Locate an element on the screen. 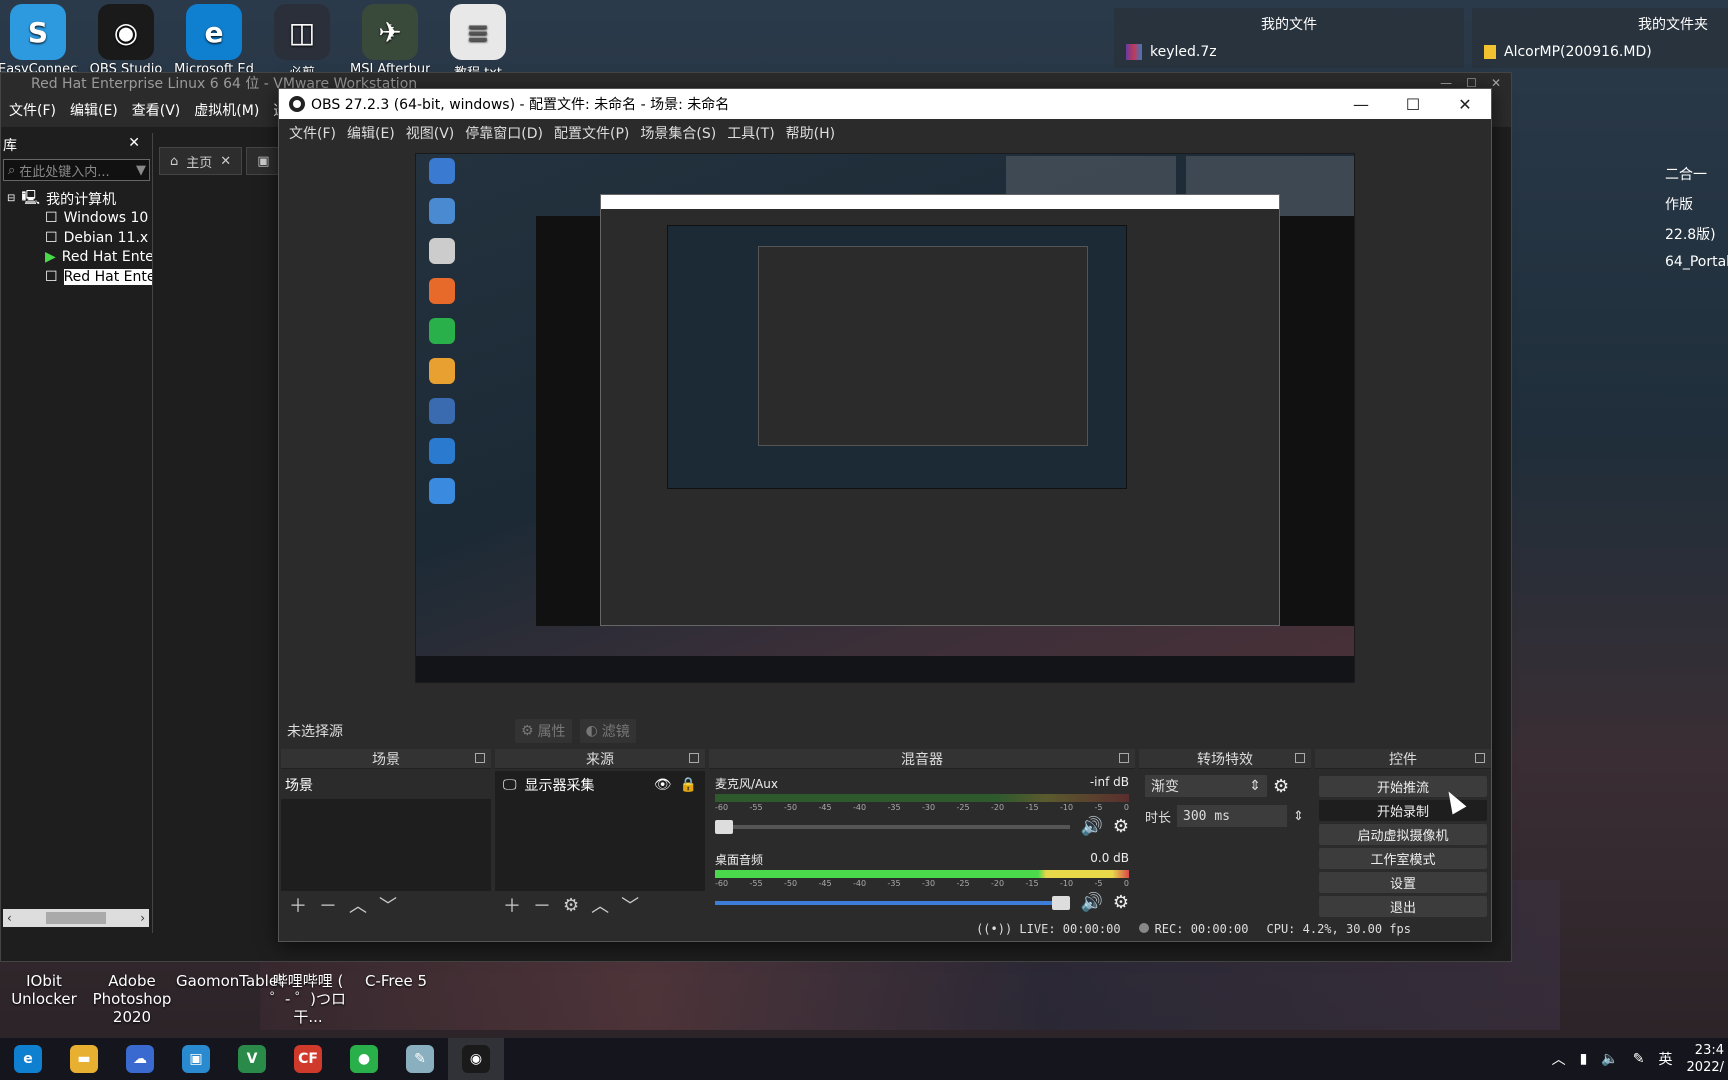  source-item: 🖵 显示器采集 👁 🔒 is located at coordinates (600, 785).